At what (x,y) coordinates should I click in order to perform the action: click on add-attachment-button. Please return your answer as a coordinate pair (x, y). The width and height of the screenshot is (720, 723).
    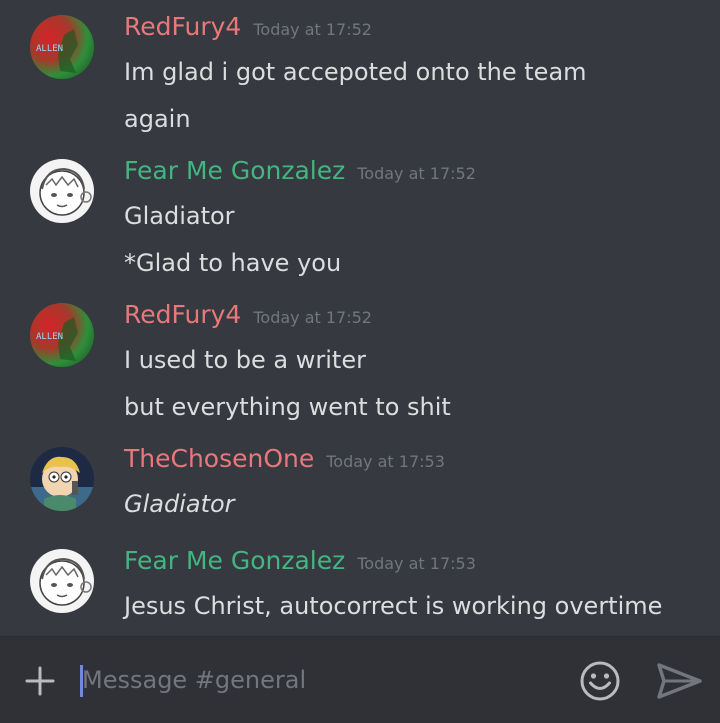
    Looking at the image, I should click on (40, 681).